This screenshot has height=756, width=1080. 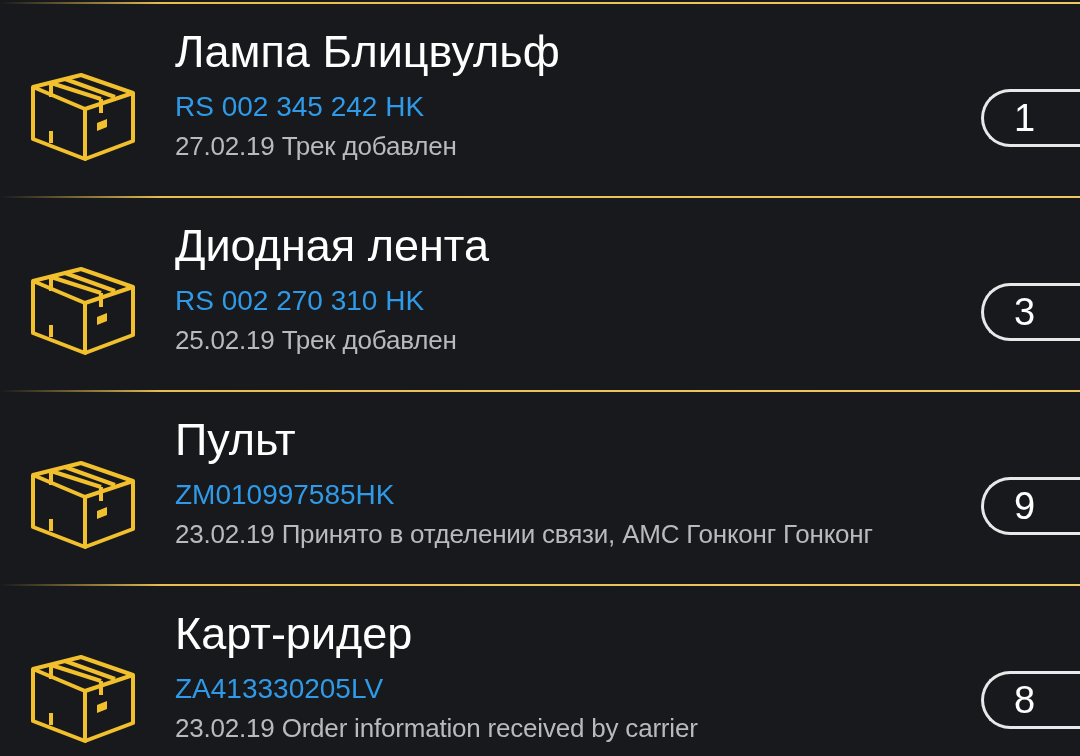 I want to click on tracking-number: ZM010997585HK, so click(x=285, y=495).